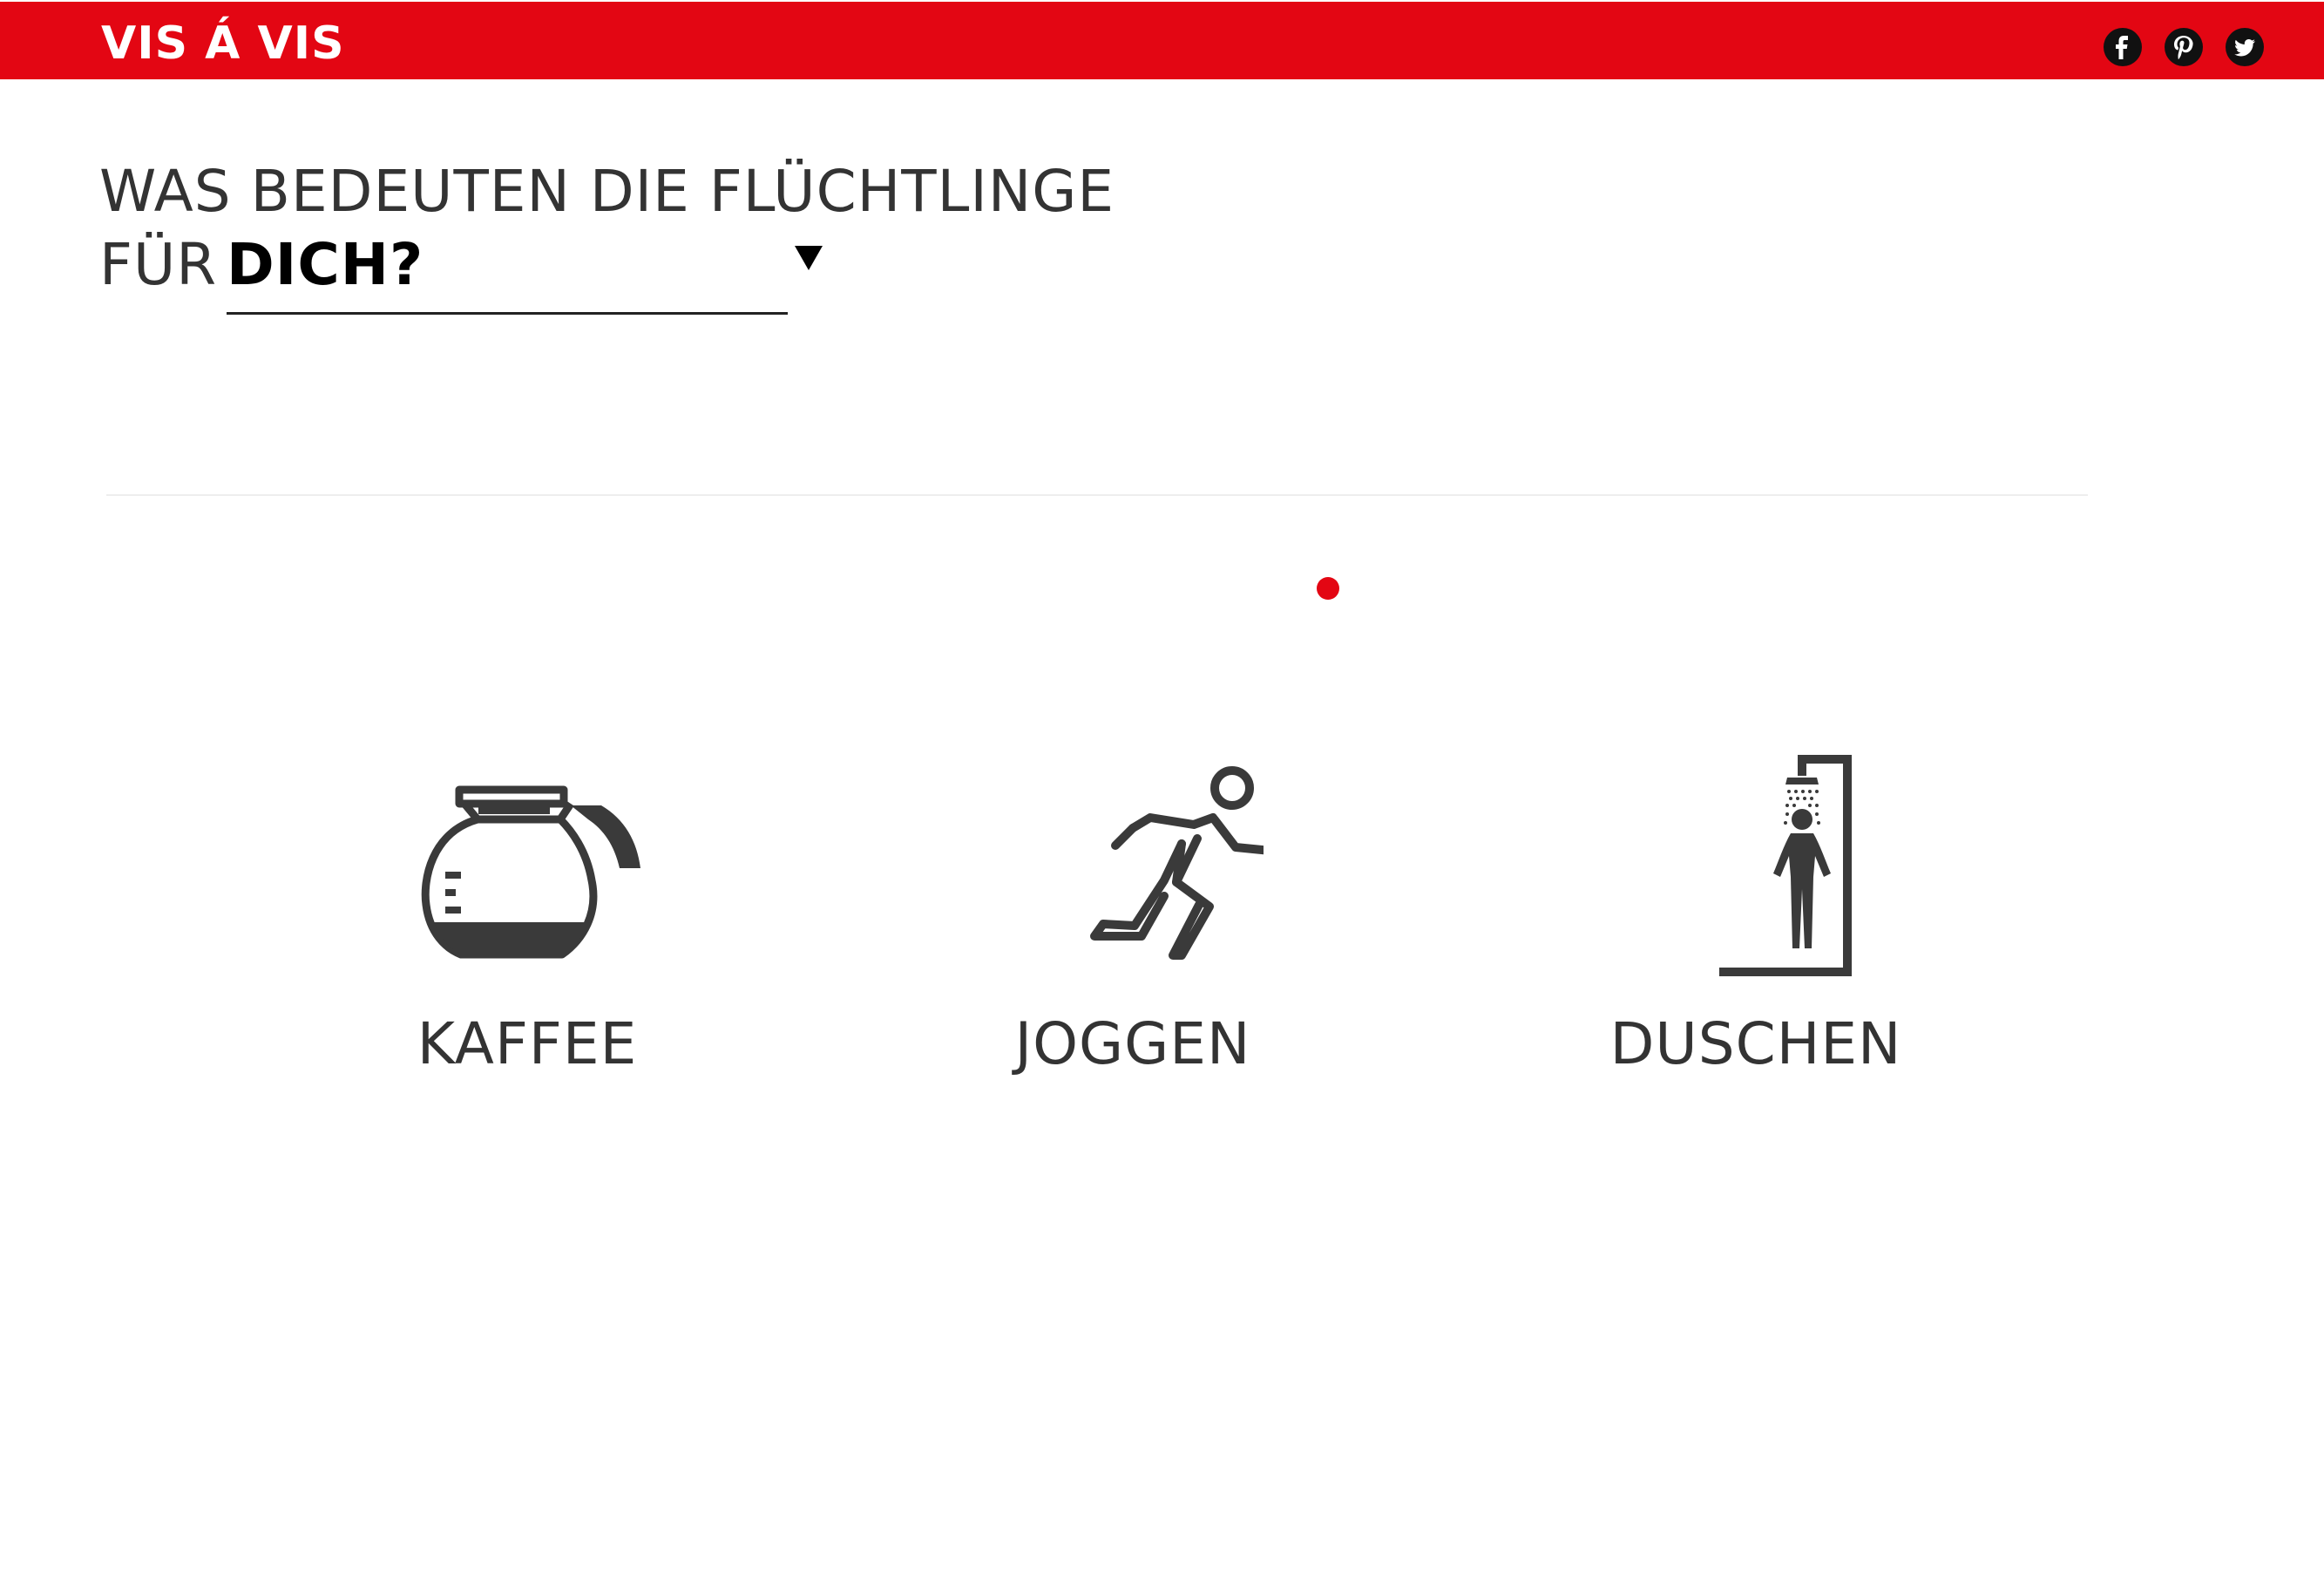 This screenshot has width=2324, height=1569. Describe the element at coordinates (2184, 47) in the screenshot. I see `pinterest-icon` at that location.